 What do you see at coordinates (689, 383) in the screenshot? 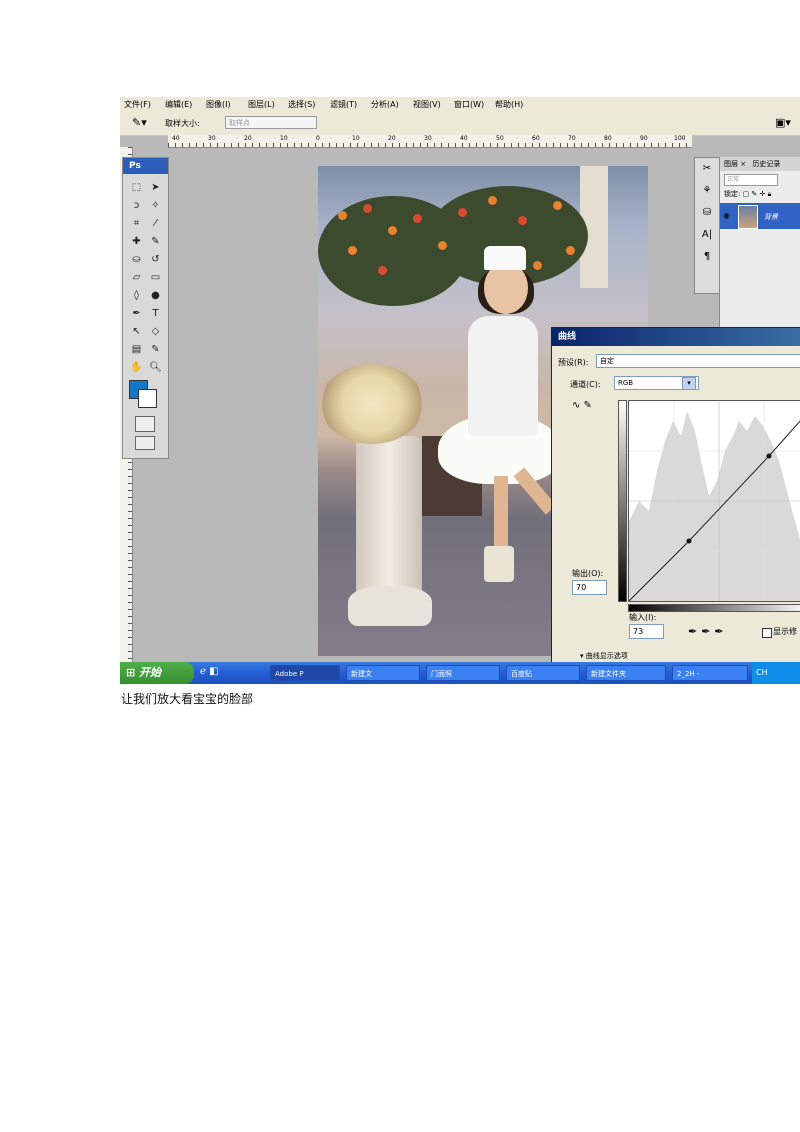
I see `chevron-down-icon: ▾` at bounding box center [689, 383].